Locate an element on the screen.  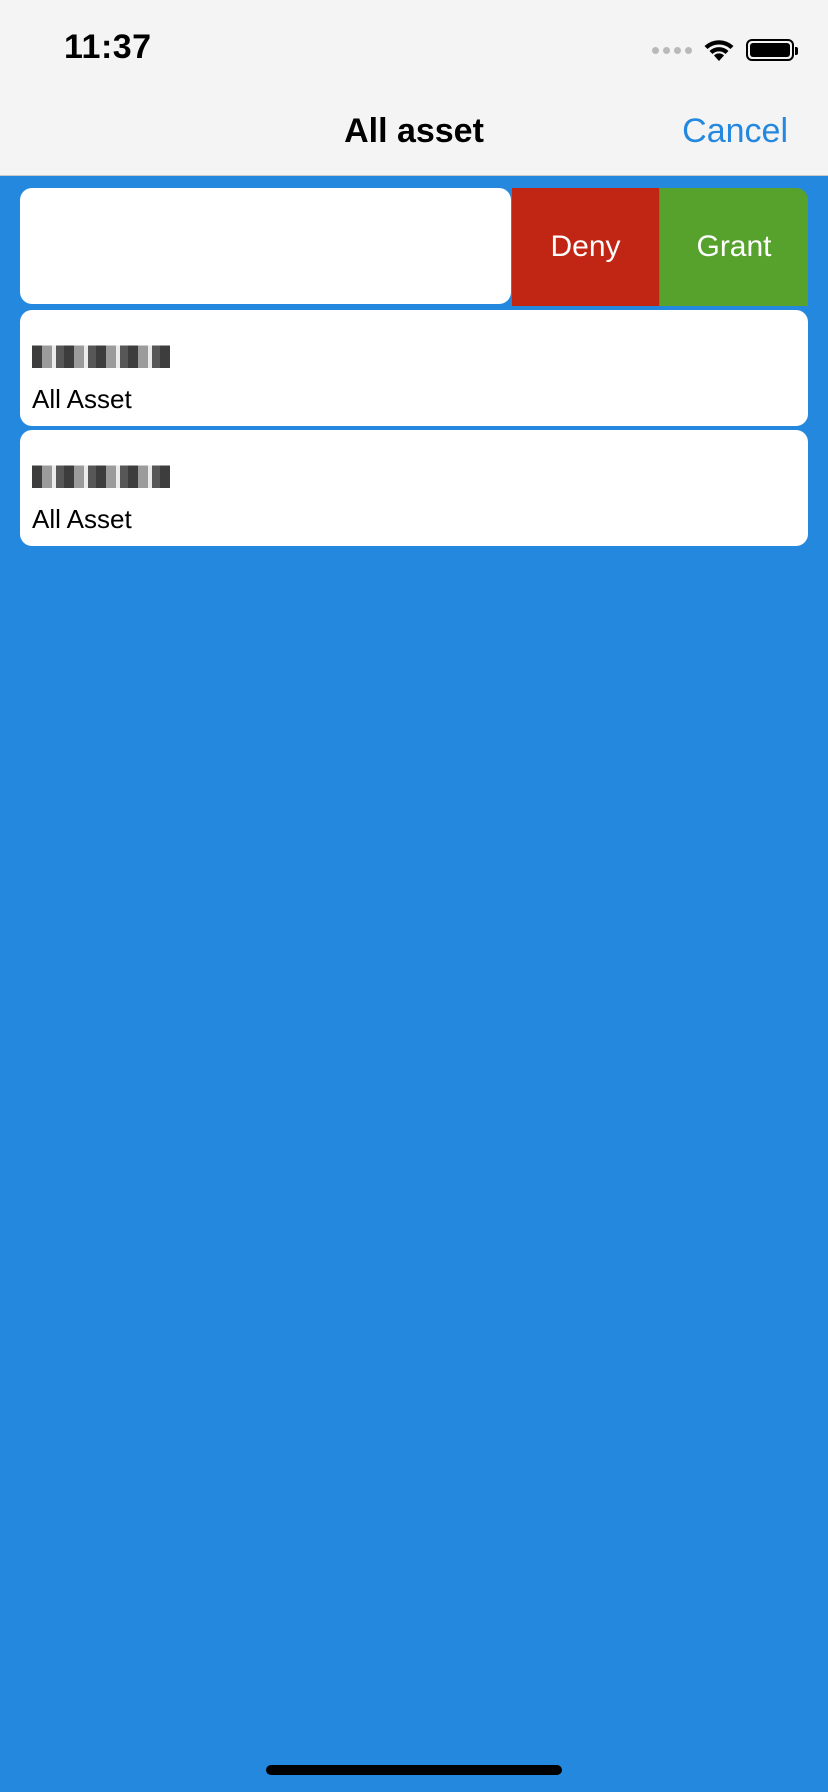
swiped-row-content is located at coordinates (265, 246).